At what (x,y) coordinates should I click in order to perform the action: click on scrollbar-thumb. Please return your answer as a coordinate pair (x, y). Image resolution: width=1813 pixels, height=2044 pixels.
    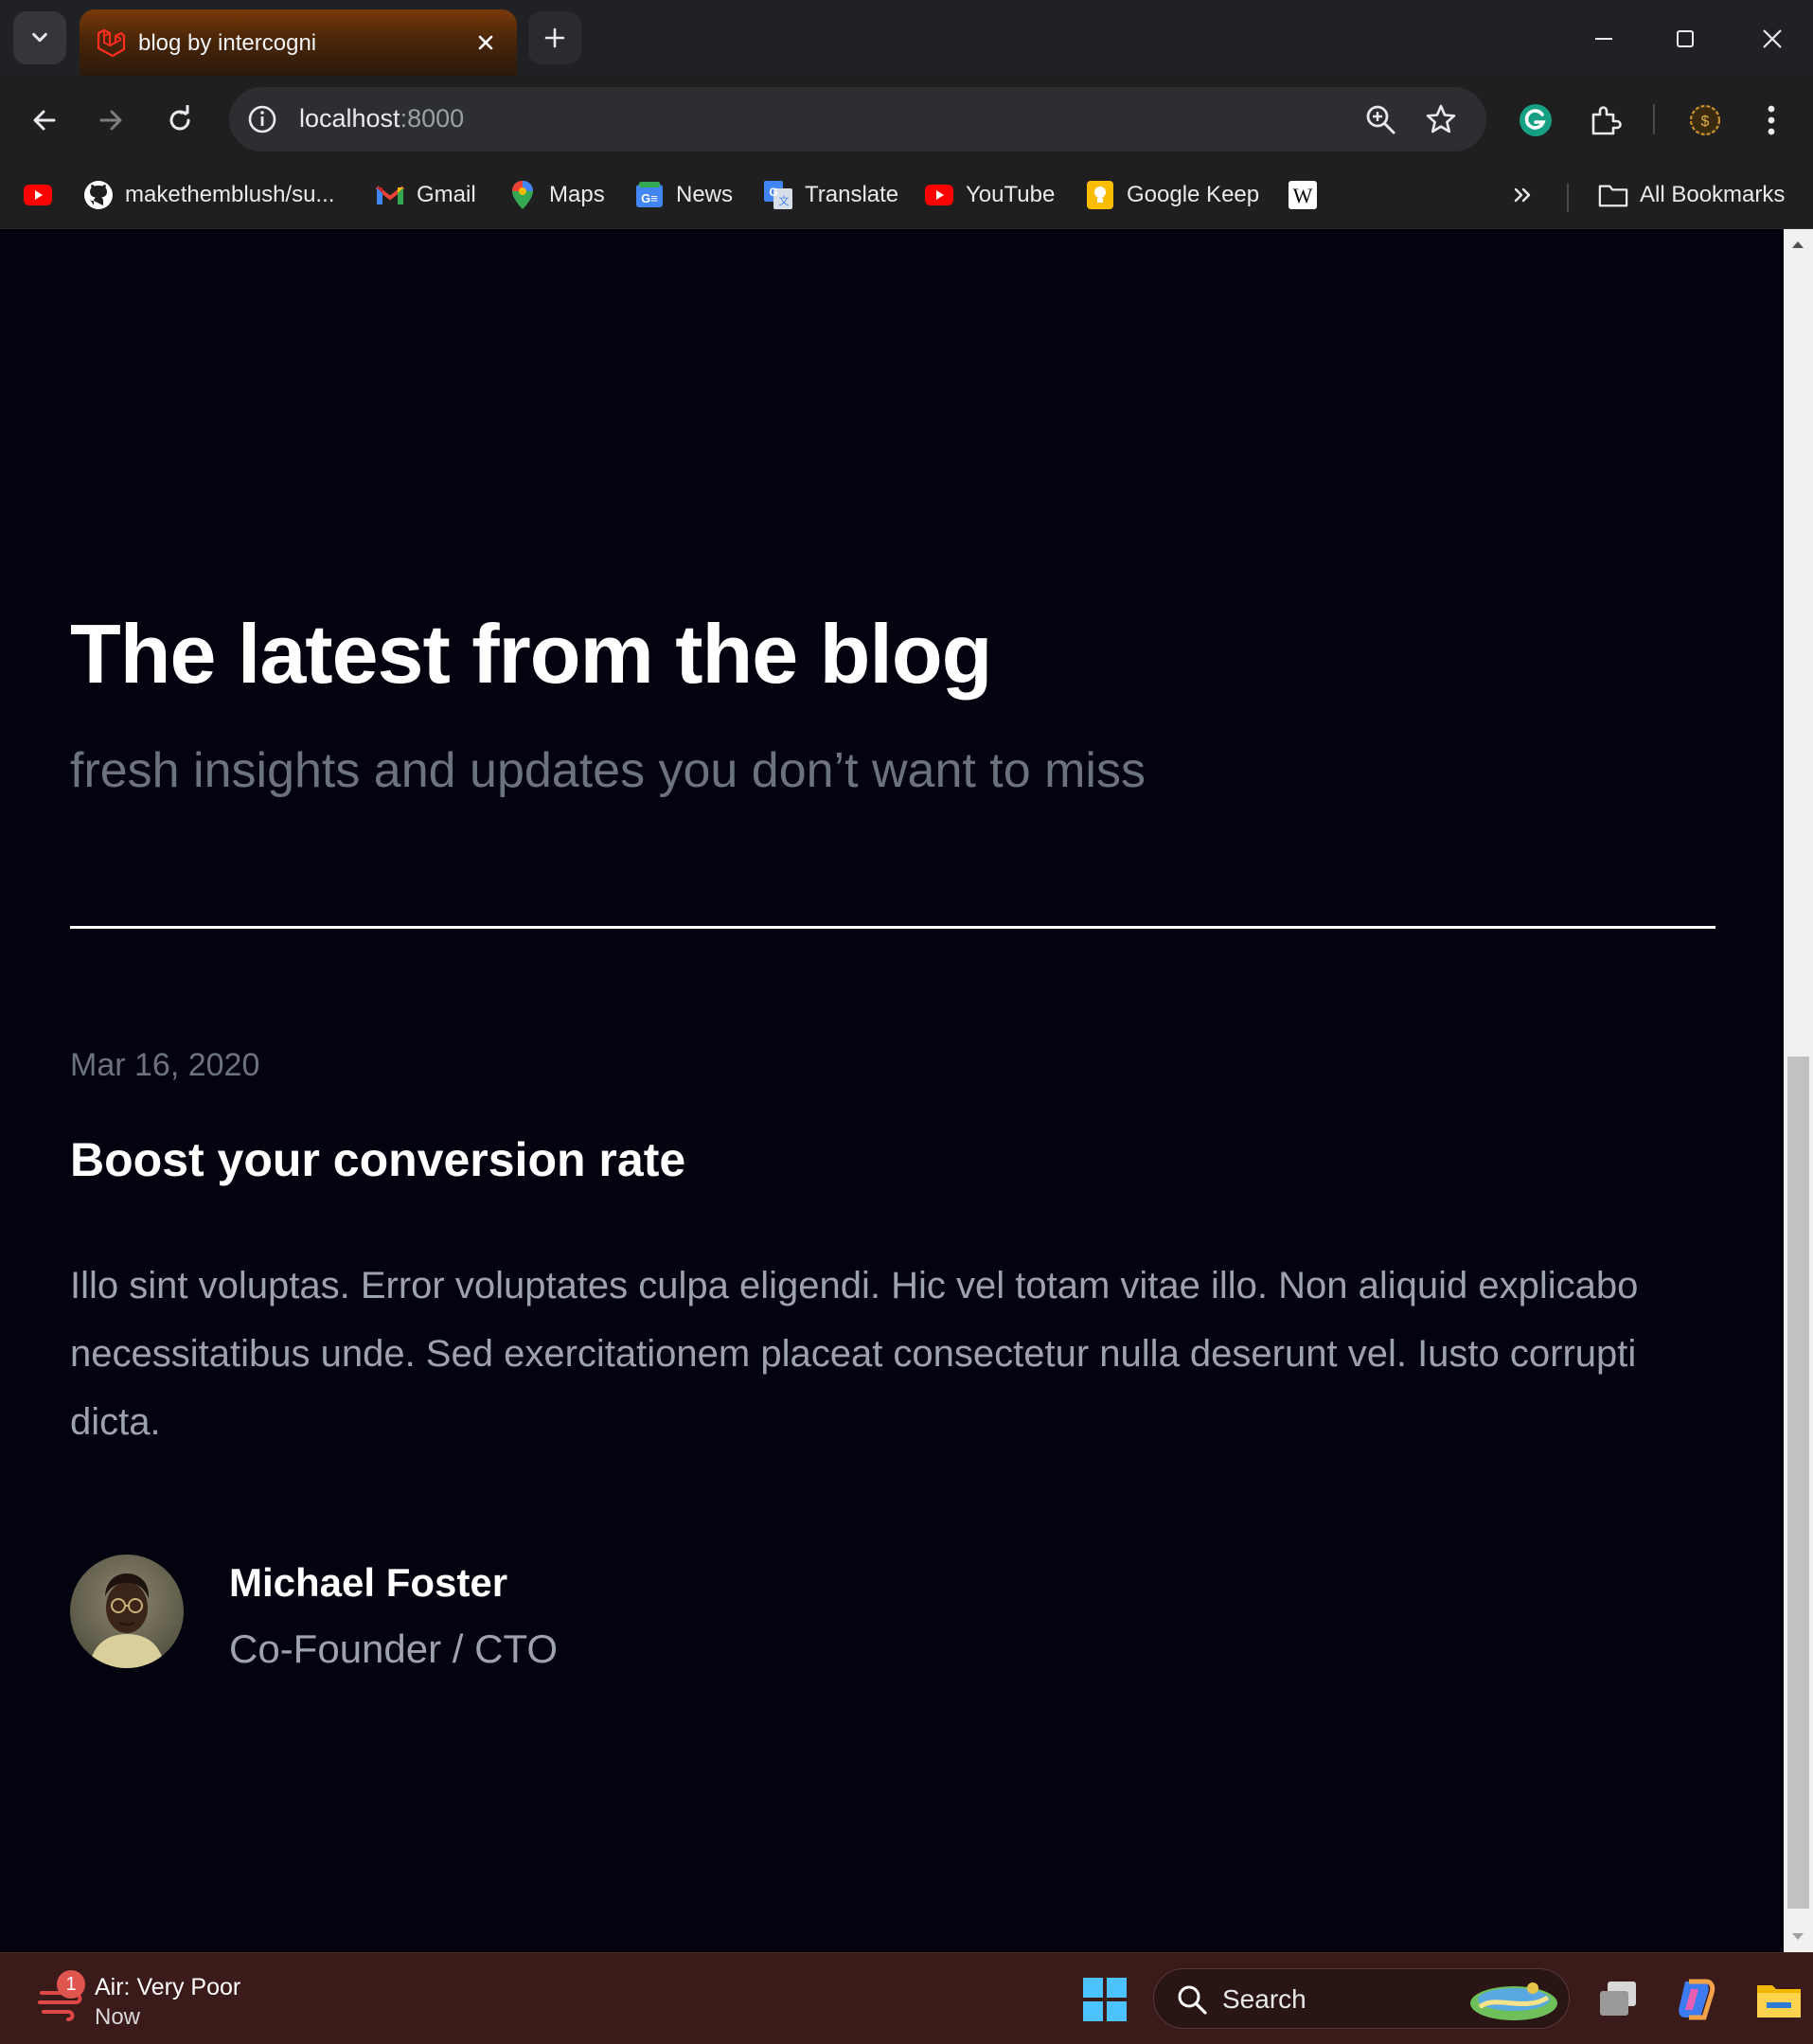
    Looking at the image, I should click on (1798, 1483).